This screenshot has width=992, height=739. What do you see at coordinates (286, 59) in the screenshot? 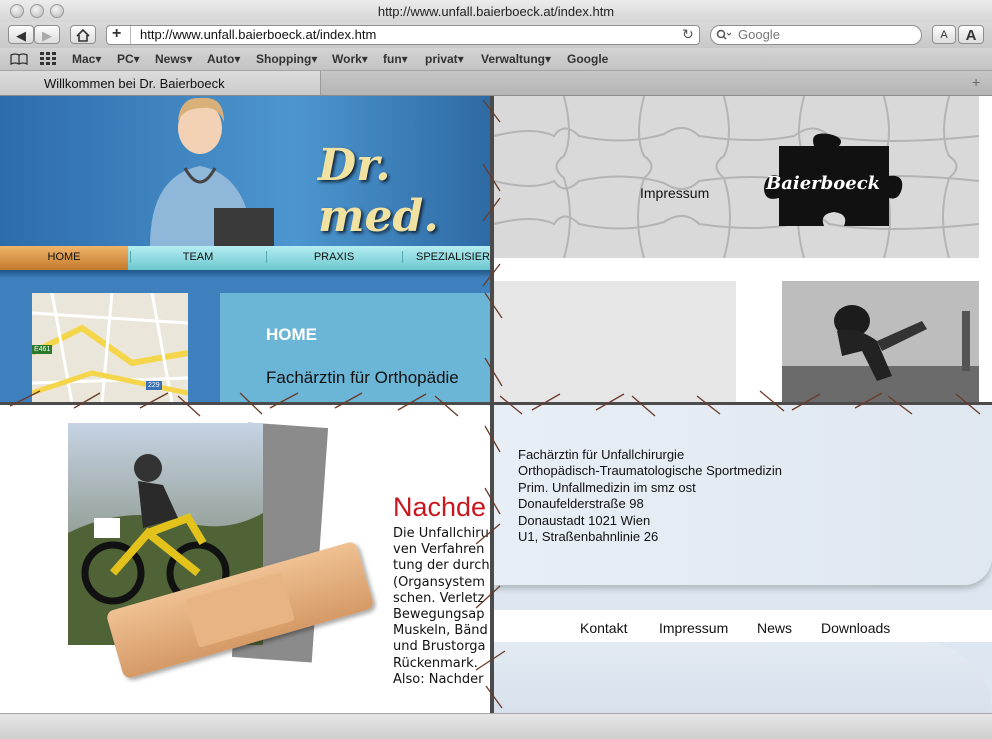
I see `bookmark-shopping: Shopping▾` at bounding box center [286, 59].